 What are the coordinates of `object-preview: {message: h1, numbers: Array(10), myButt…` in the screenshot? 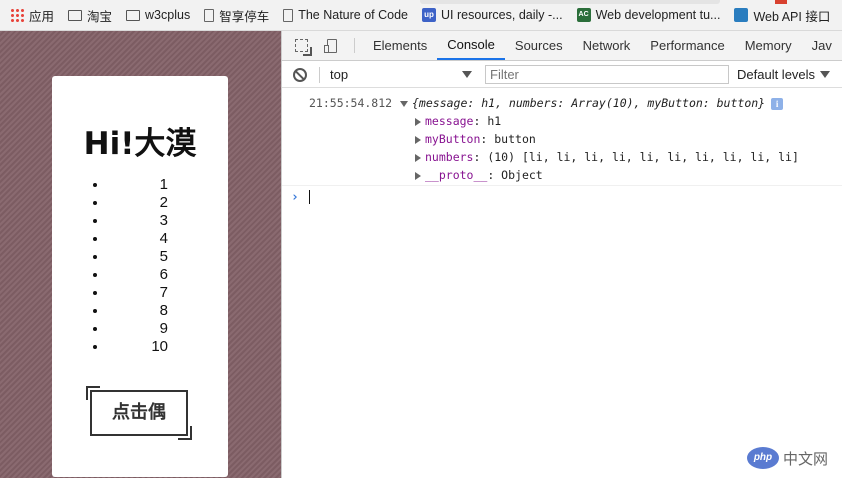 It's located at (589, 103).